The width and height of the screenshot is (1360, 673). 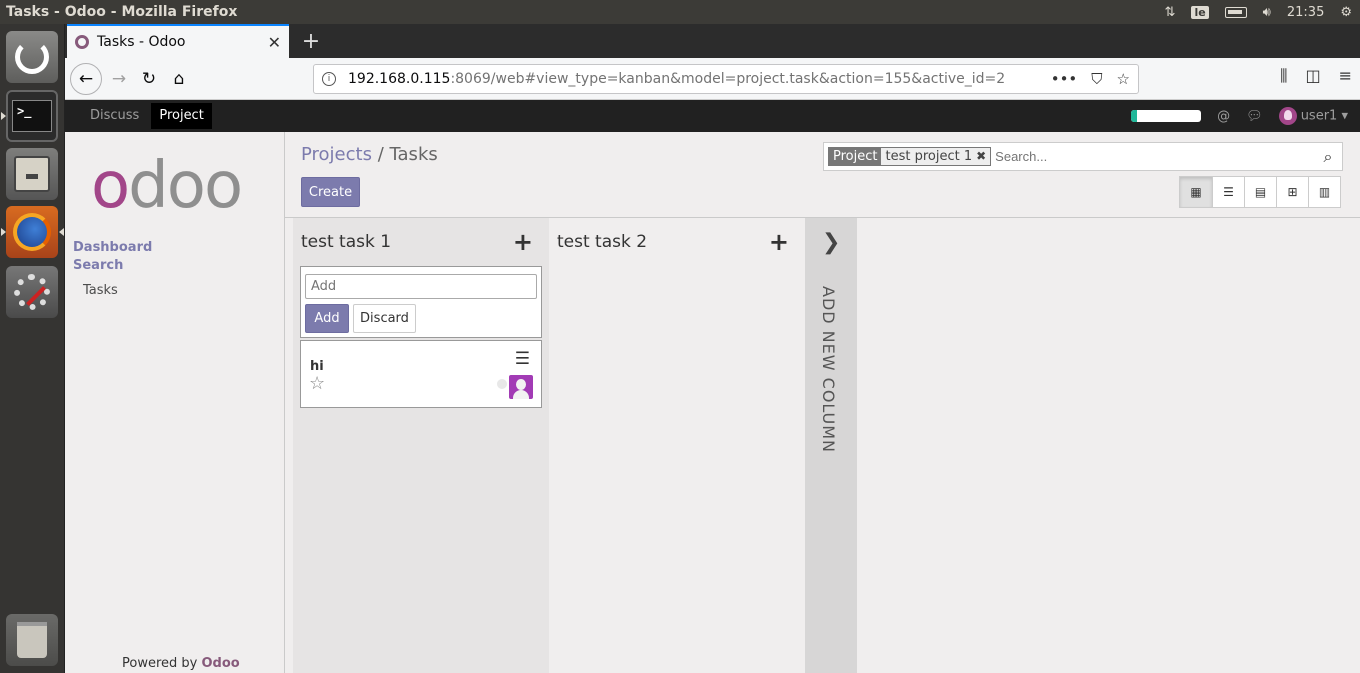 I want to click on kanban-card: hi ☆ ☰, so click(x=421, y=374).